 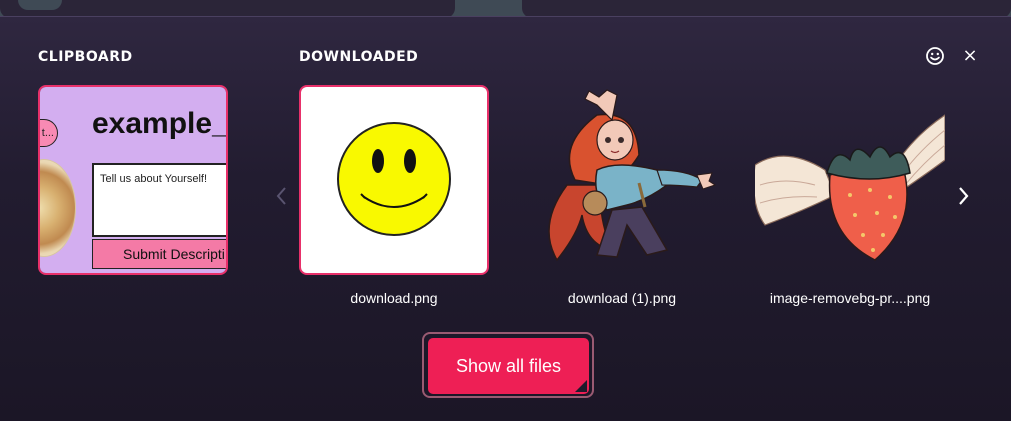 What do you see at coordinates (159, 200) in the screenshot?
I see `clipboard-screenshot-textarea: Tell us about Yourself!` at bounding box center [159, 200].